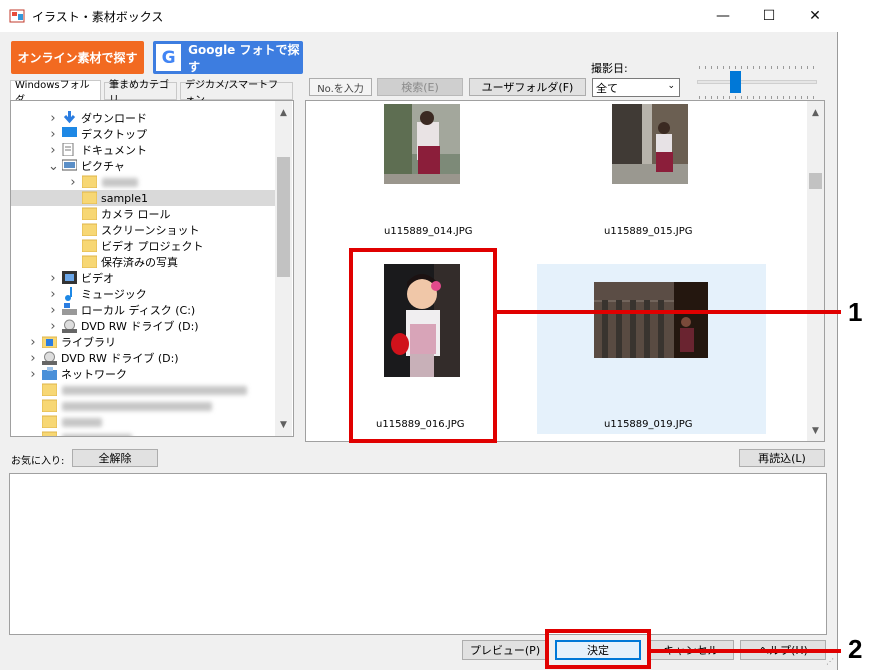 The height and width of the screenshot is (670, 880). Describe the element at coordinates (419, 16) in the screenshot. I see `title-bar: イラスト・素材ボックス — ☐ ✕` at that location.